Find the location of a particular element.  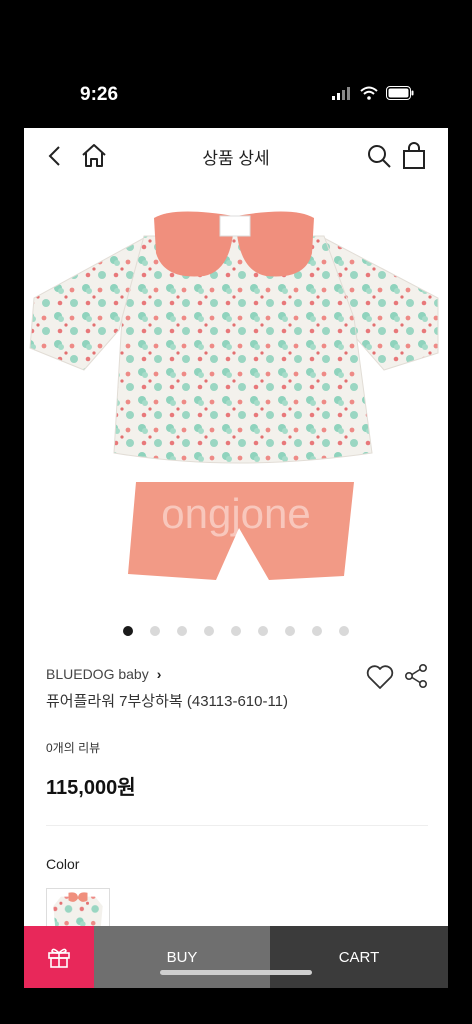

color-option-label: Color is located at coordinates (63, 864).